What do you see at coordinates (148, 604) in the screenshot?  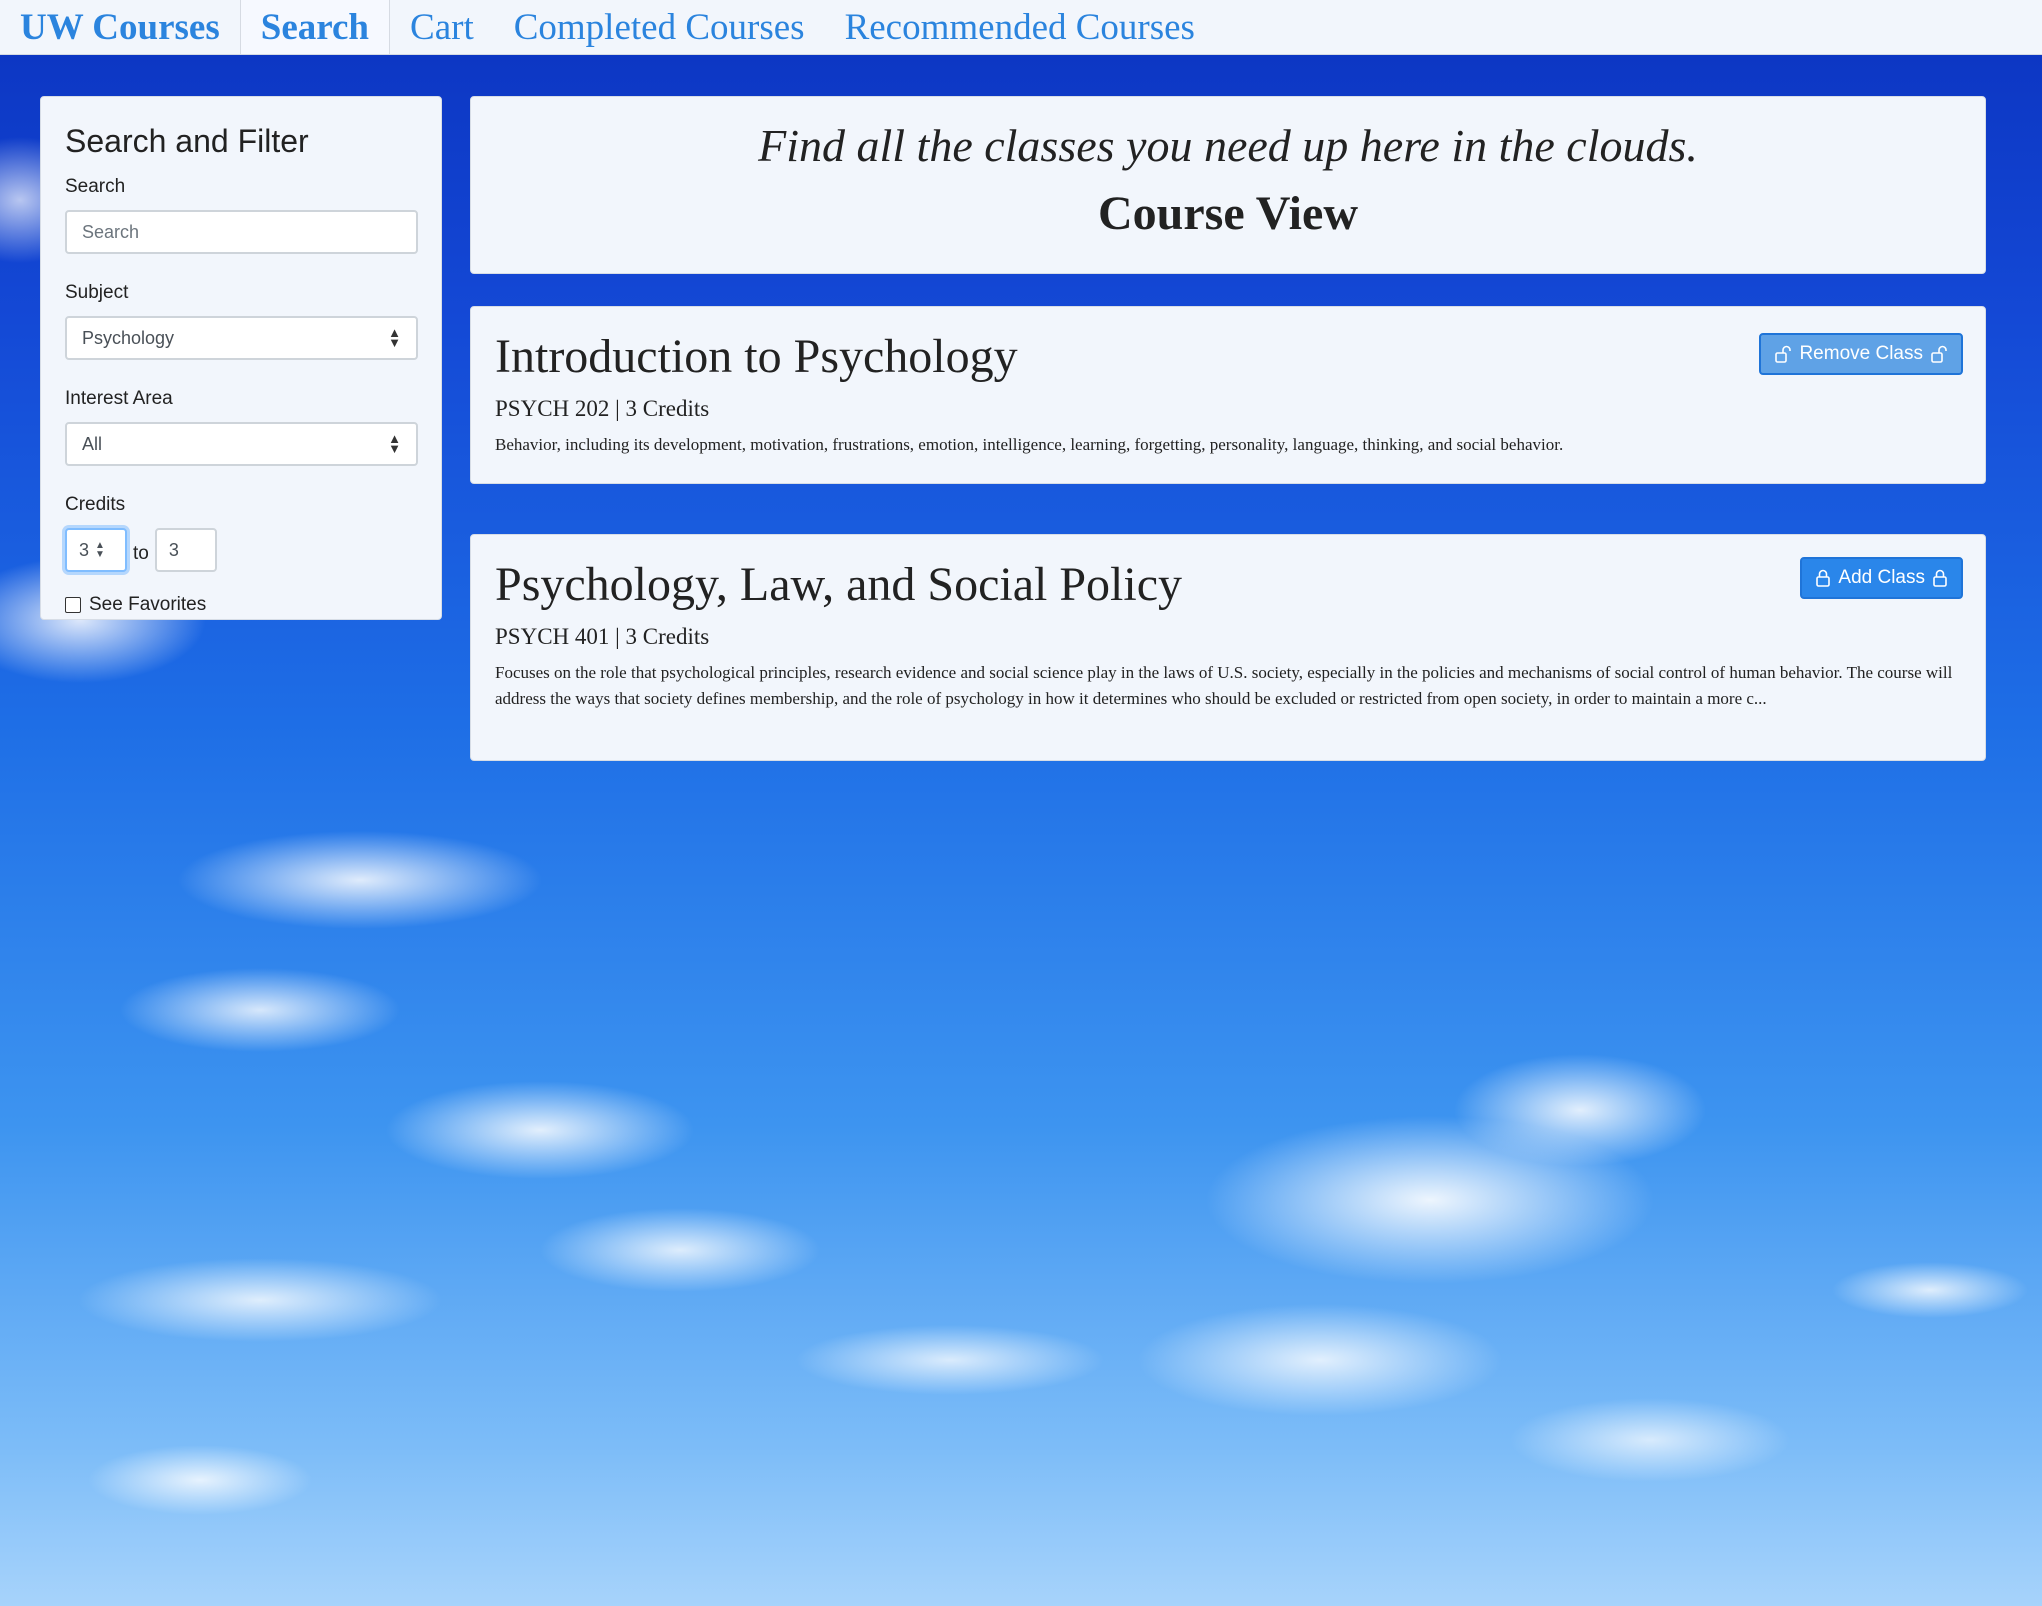 I see `see-favorites-label: See Favorites` at bounding box center [148, 604].